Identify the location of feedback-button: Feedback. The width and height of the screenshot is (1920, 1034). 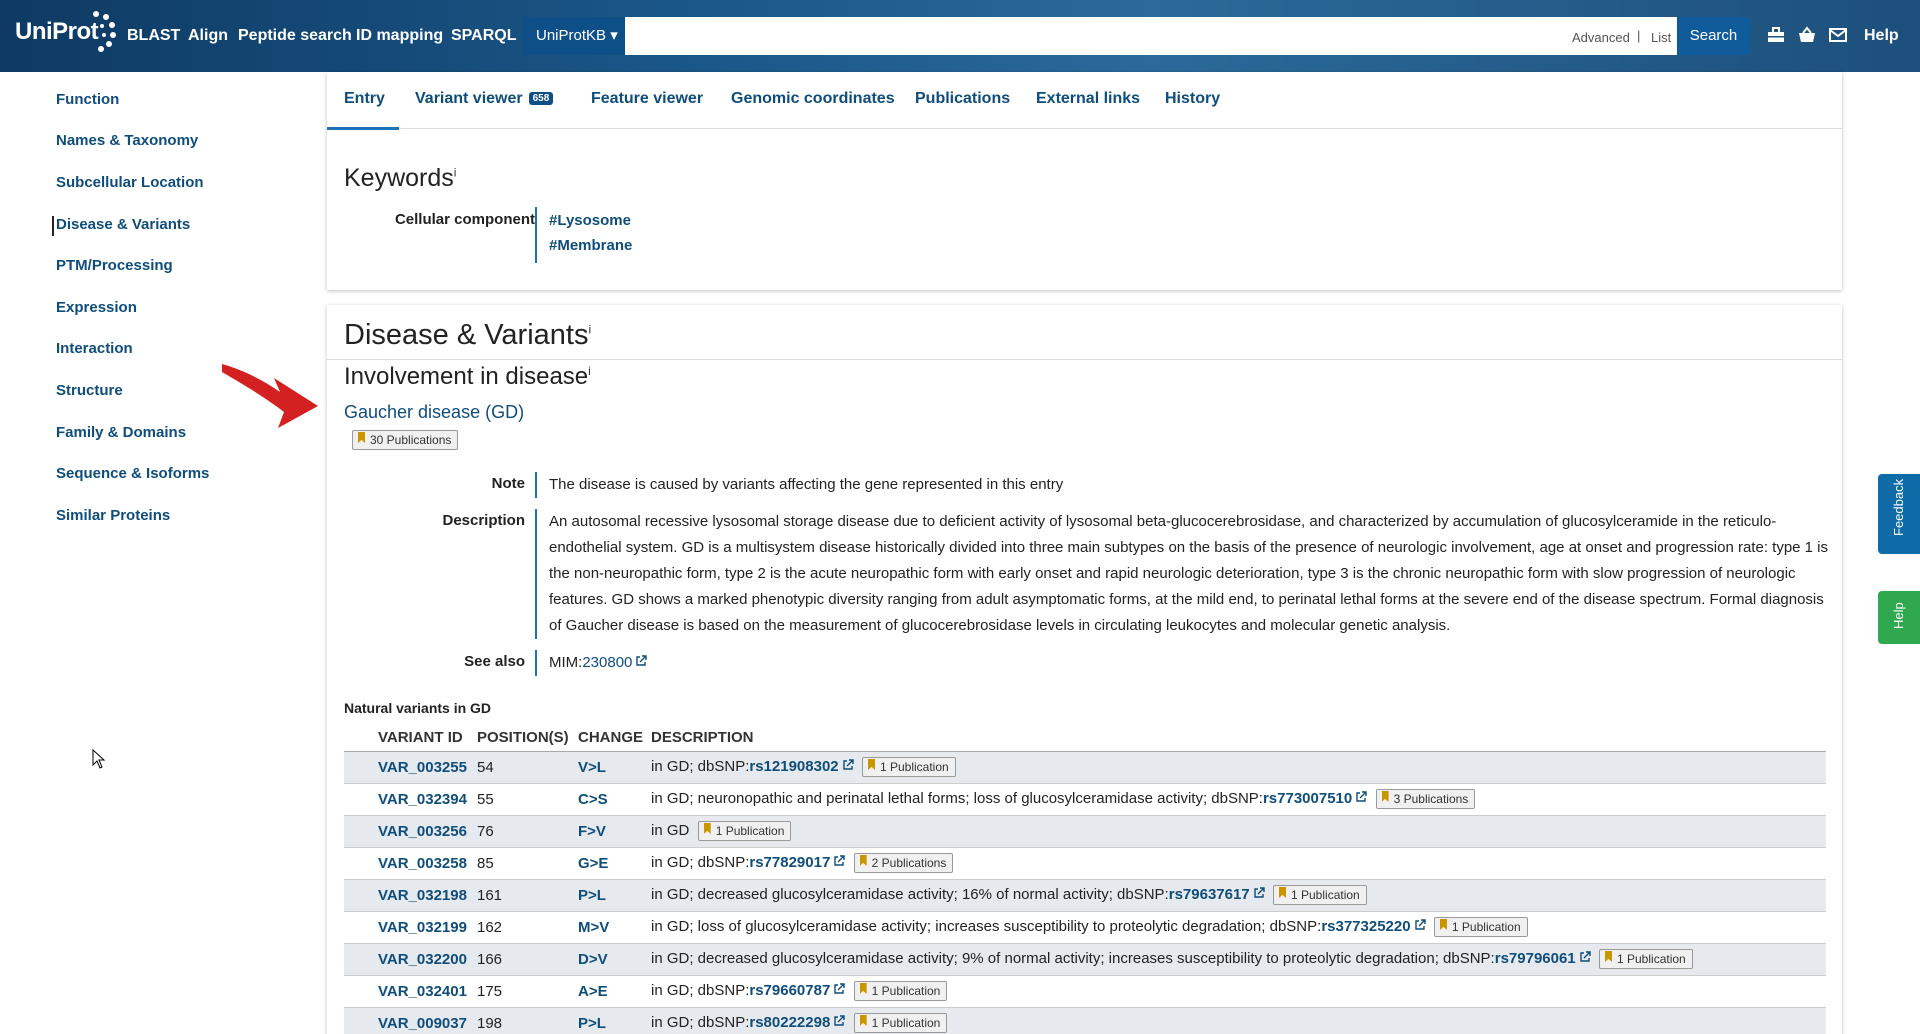
(1899, 514).